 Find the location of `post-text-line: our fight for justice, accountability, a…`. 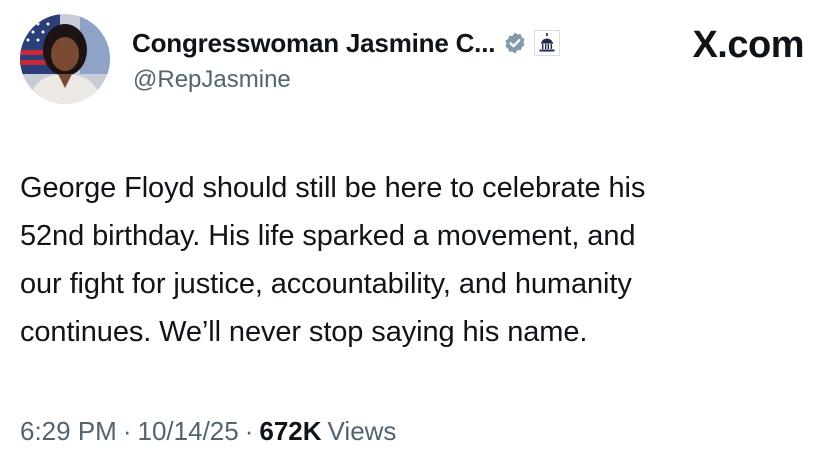

post-text-line: our fight for justice, accountability, a… is located at coordinates (326, 284).